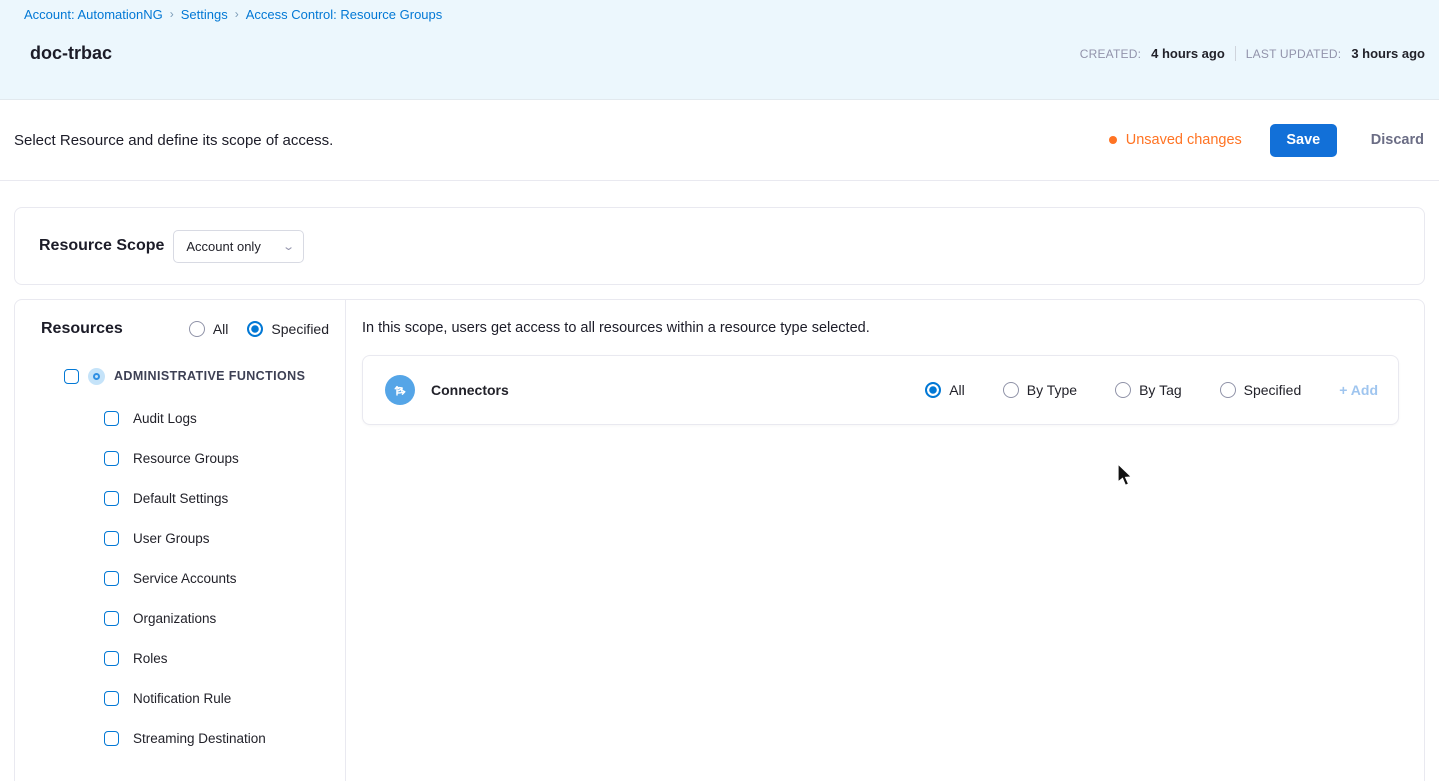 The height and width of the screenshot is (782, 1439). I want to click on tree-item-label: Organizations, so click(175, 618).